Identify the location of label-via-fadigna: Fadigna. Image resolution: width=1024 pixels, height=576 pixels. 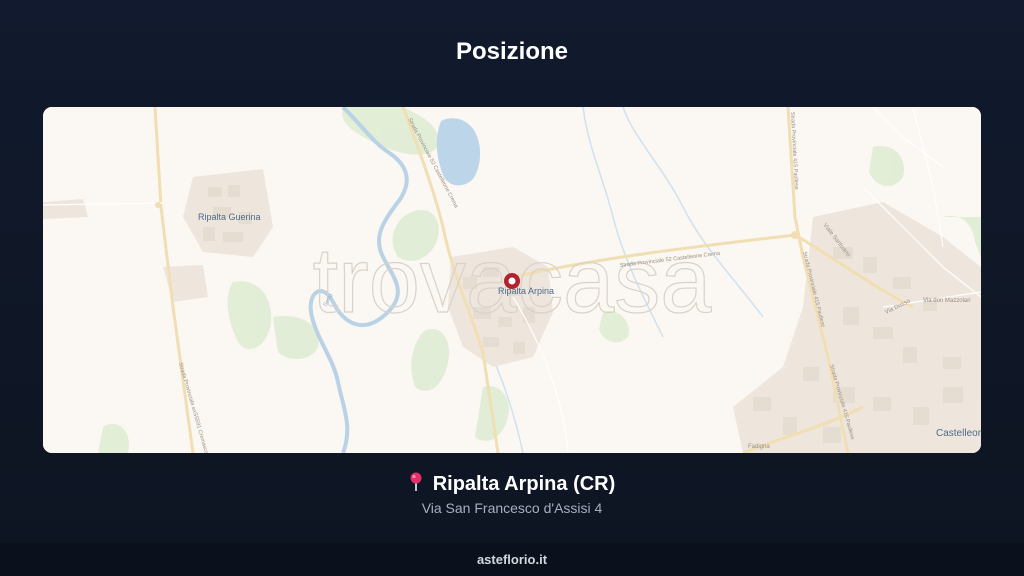
(759, 447).